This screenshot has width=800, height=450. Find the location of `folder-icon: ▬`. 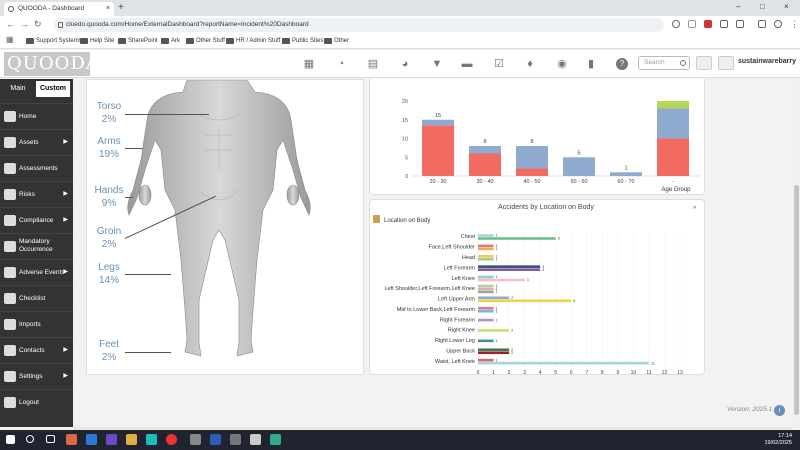

folder-icon: ▬ is located at coordinates (467, 64).